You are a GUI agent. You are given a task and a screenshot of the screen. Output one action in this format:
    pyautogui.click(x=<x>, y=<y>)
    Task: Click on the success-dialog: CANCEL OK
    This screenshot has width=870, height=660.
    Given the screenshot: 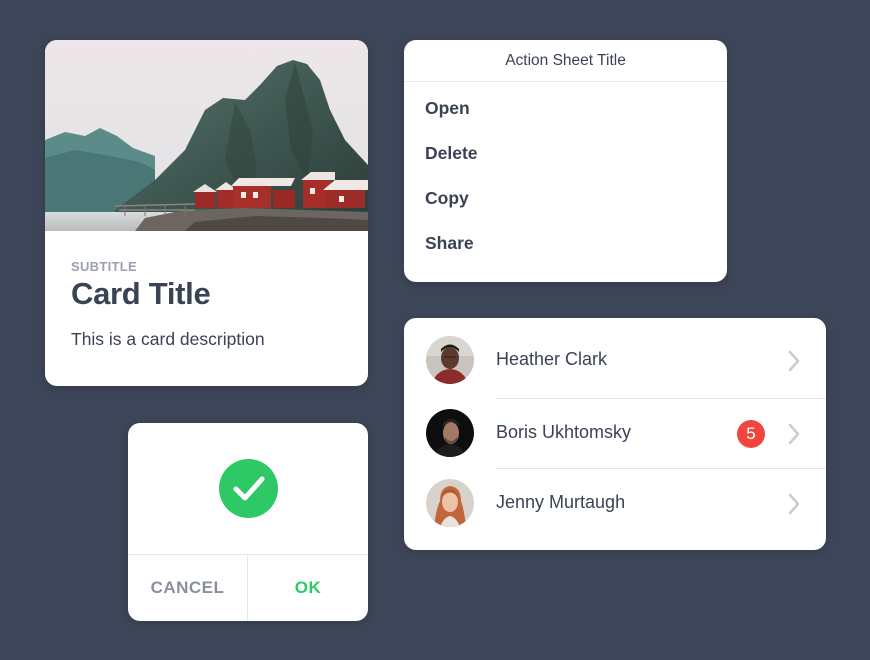 What is the action you would take?
    pyautogui.click(x=248, y=522)
    